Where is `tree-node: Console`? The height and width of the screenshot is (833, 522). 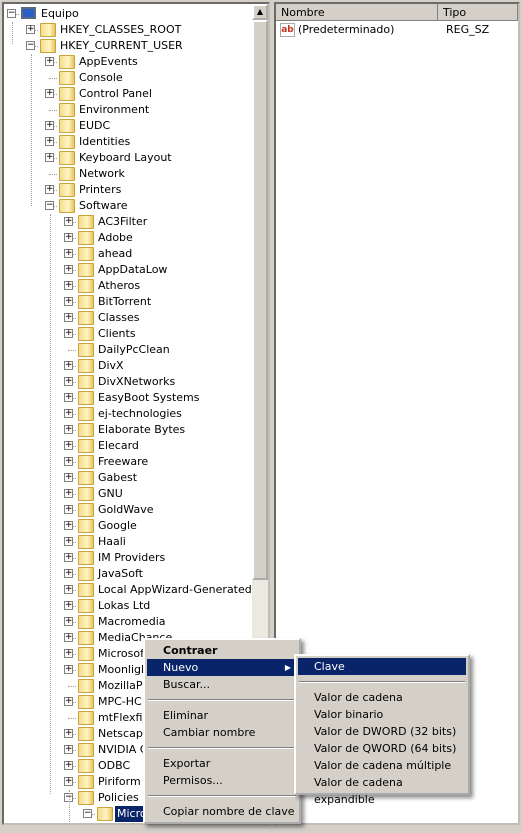 tree-node: Console is located at coordinates (129, 78).